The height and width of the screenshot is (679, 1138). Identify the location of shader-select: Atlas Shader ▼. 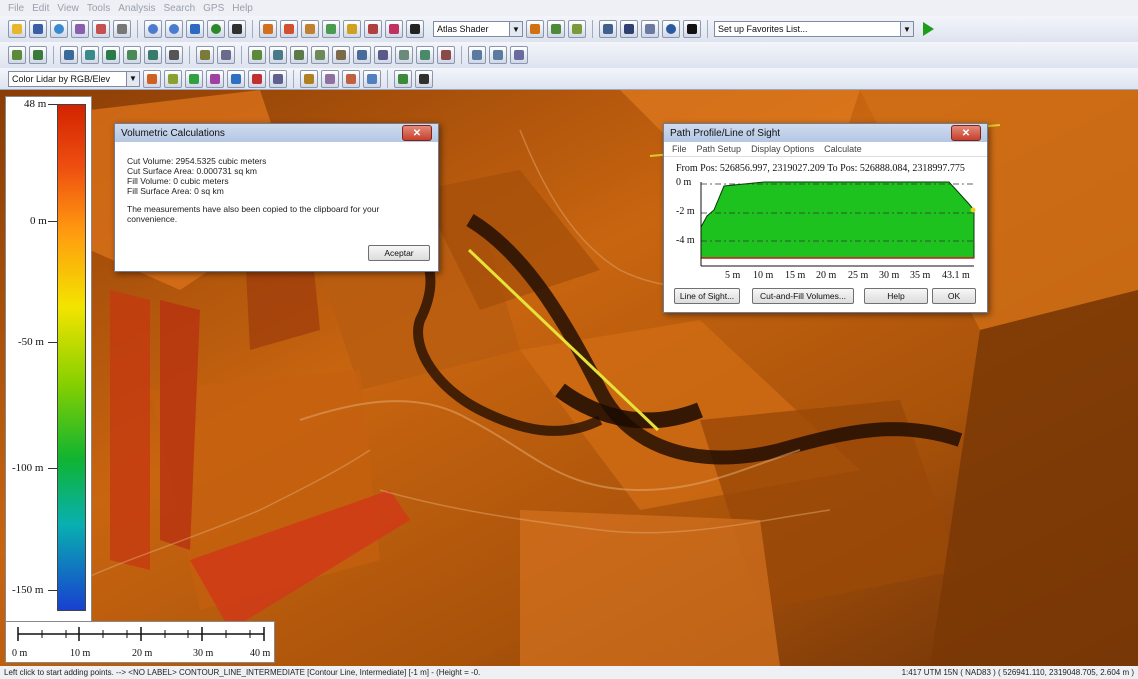
(478, 29).